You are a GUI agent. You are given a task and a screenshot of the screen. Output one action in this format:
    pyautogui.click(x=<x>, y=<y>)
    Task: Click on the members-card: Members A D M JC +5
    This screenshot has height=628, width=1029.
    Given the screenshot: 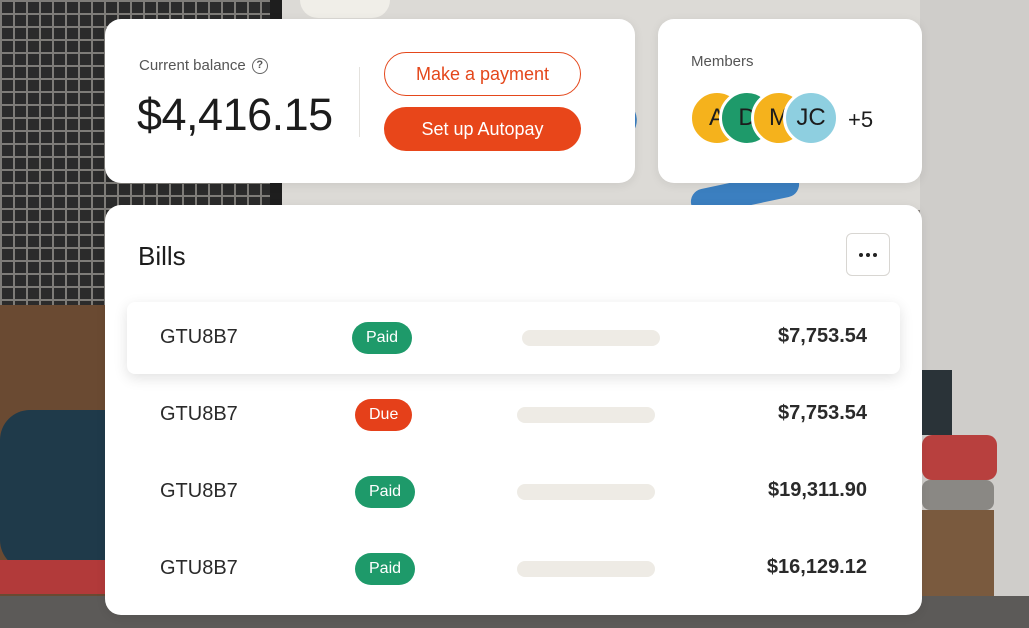 What is the action you would take?
    pyautogui.click(x=790, y=101)
    